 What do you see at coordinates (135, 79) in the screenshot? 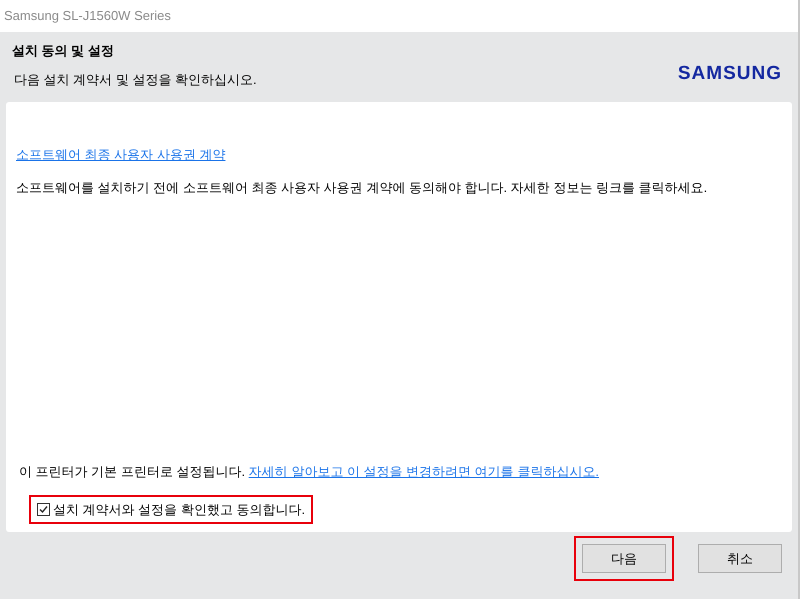
I see `page-subtitle: 다음 설치 계약서 및 설정을 확인하십시오.` at bounding box center [135, 79].